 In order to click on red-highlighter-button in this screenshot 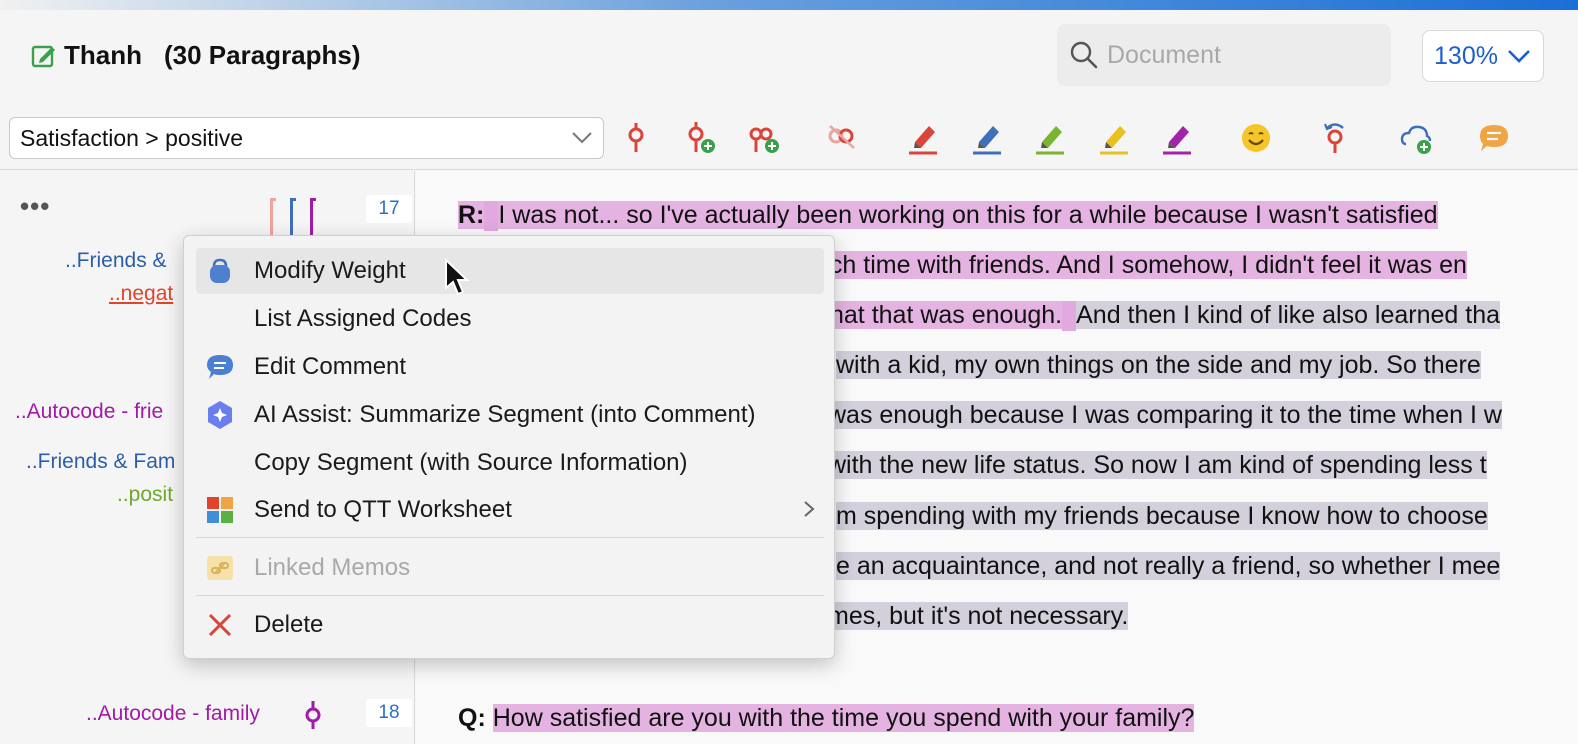, I will do `click(923, 138)`.